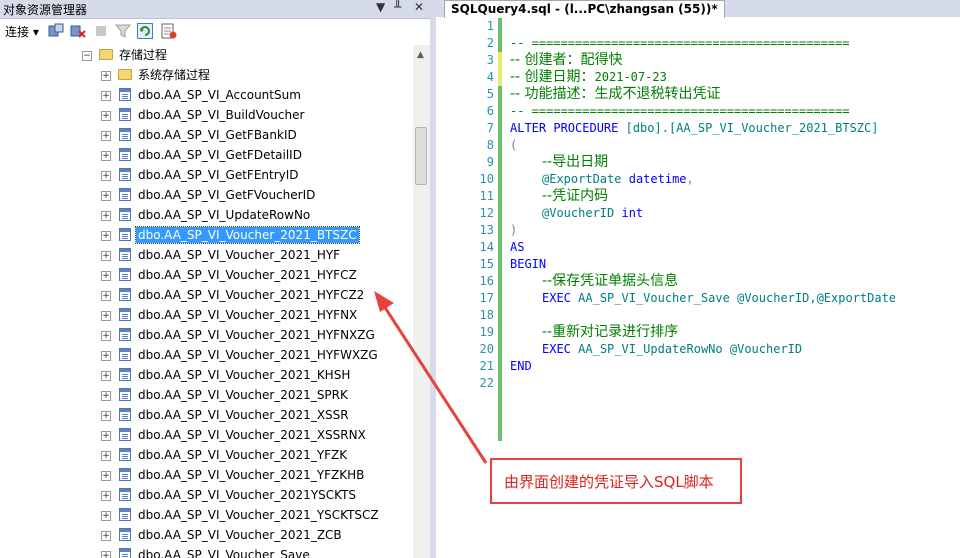 Image resolution: width=960 pixels, height=558 pixels. I want to click on tree-node-procedure: + dbo.AA_SP_VI_Voucher_2021_HYFNXZG, so click(200, 336).